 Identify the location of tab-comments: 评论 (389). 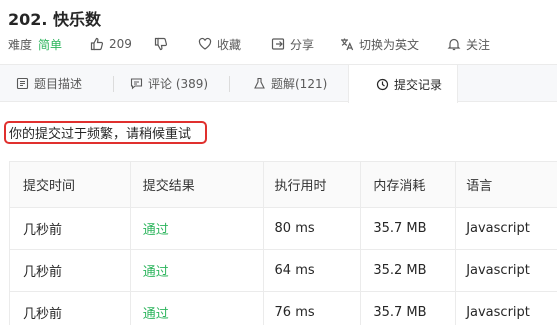
(169, 83).